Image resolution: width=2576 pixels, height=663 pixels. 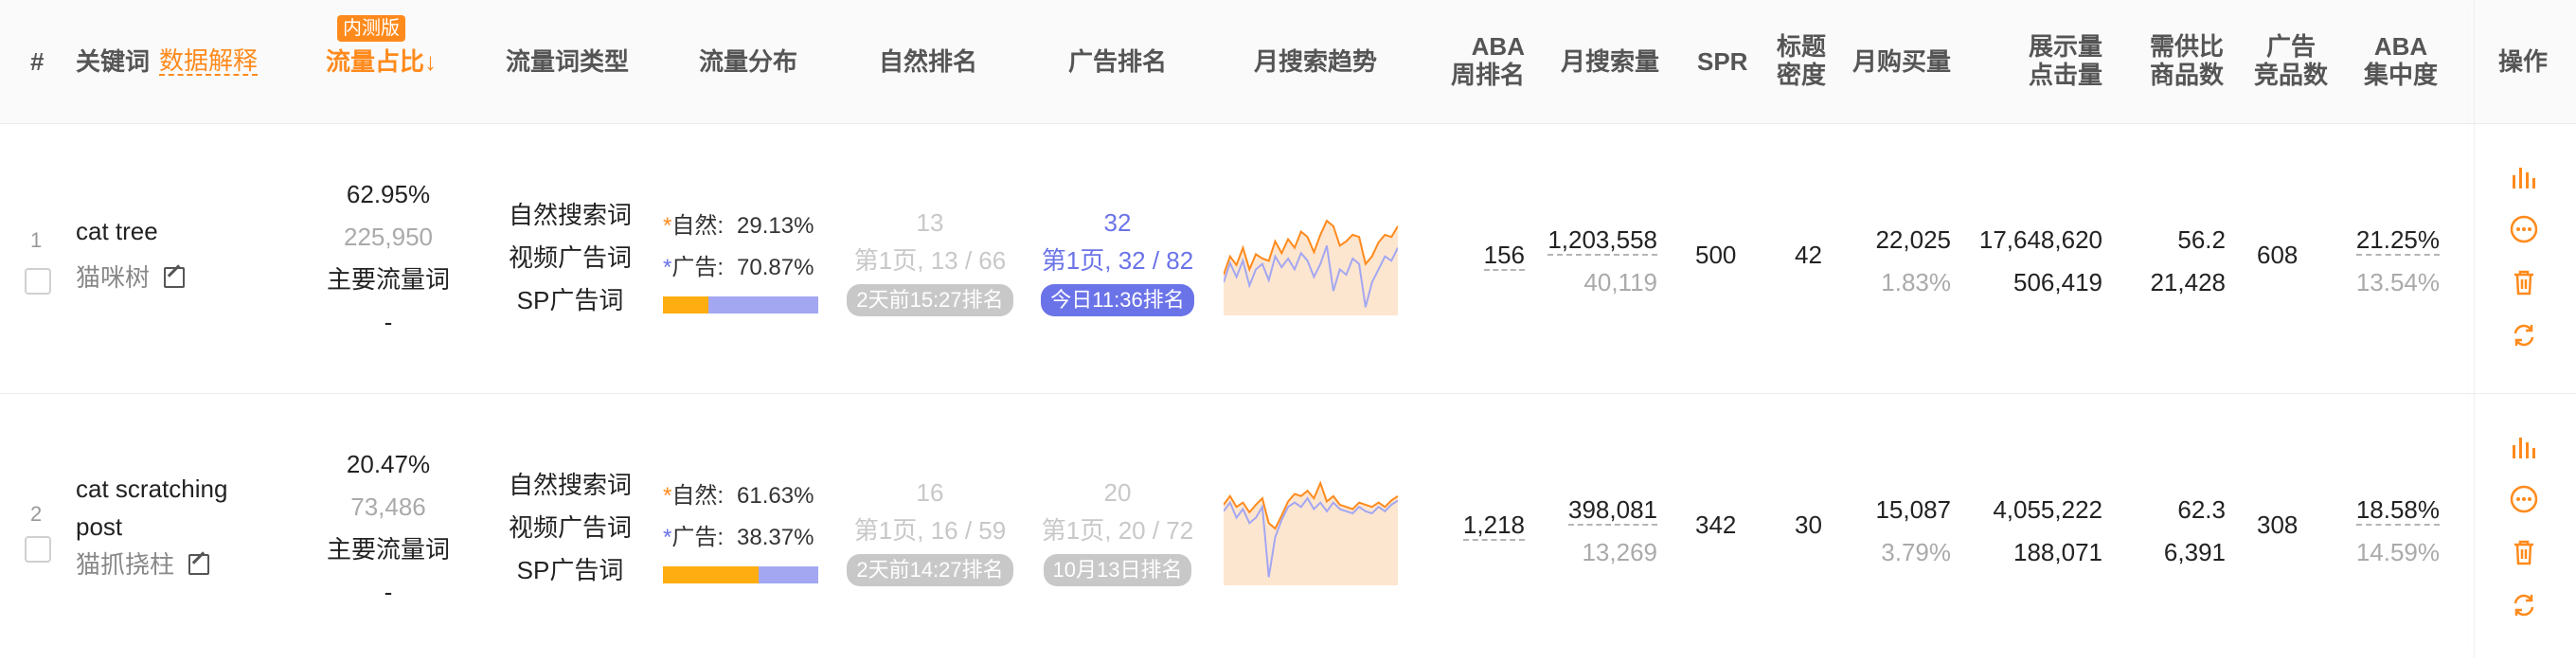 What do you see at coordinates (151, 508) in the screenshot?
I see `keyword-text: cat scratching post` at bounding box center [151, 508].